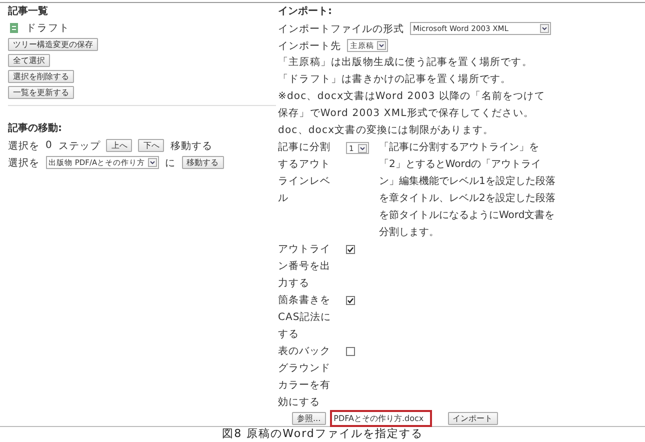 This screenshot has width=645, height=442. What do you see at coordinates (49, 145) in the screenshot?
I see `step-count: 0` at bounding box center [49, 145].